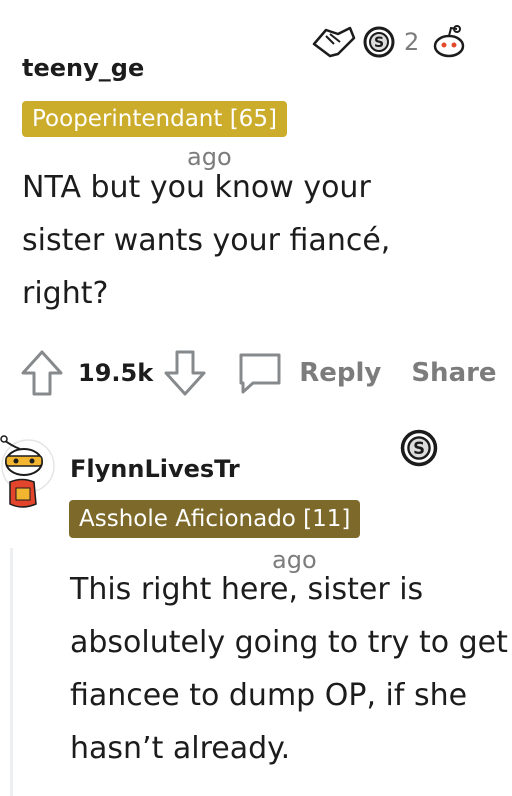  I want to click on snoo-avatar, so click(28, 484).